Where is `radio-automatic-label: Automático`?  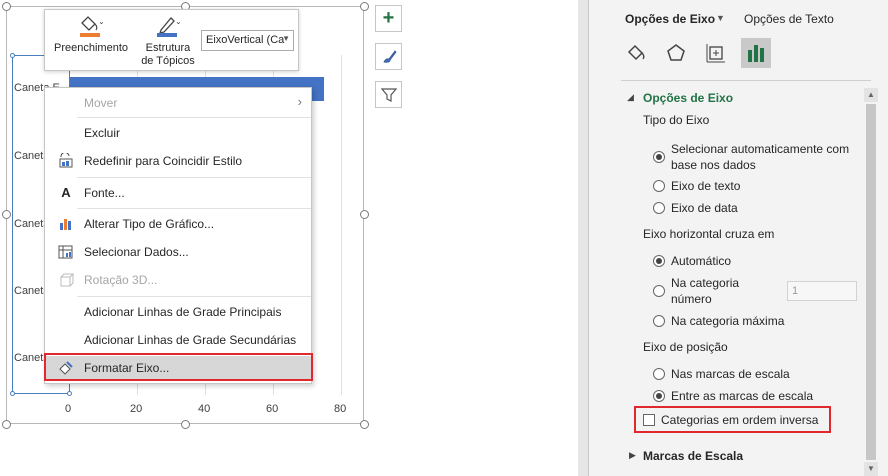 radio-automatic-label: Automático is located at coordinates (701, 261).